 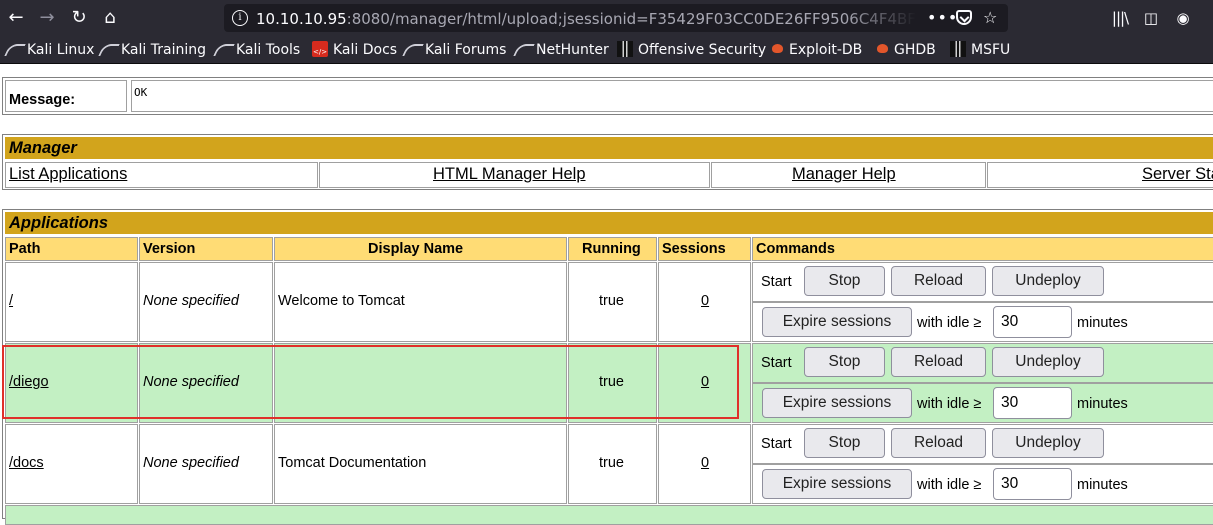 What do you see at coordinates (11, 301) in the screenshot?
I see `app-path-link: /` at bounding box center [11, 301].